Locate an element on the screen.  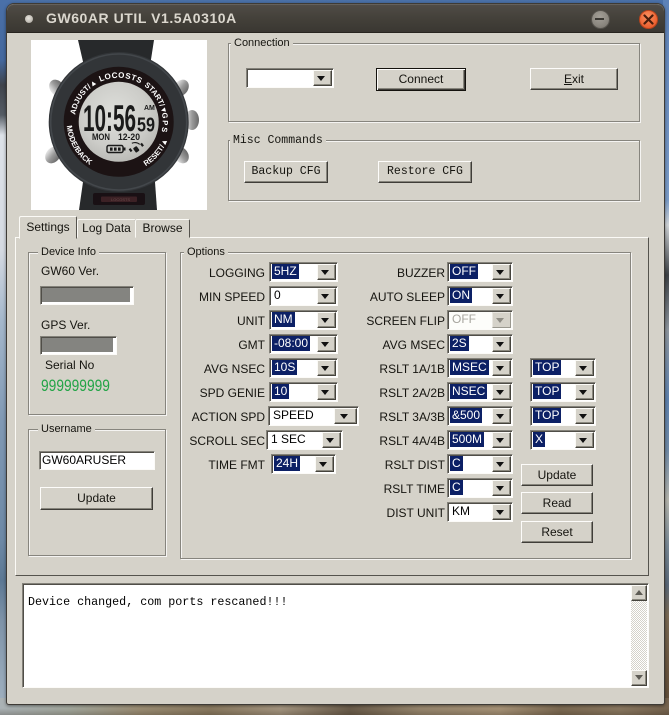
svg-text: LOCOSTS is located at coordinates (120, 199).